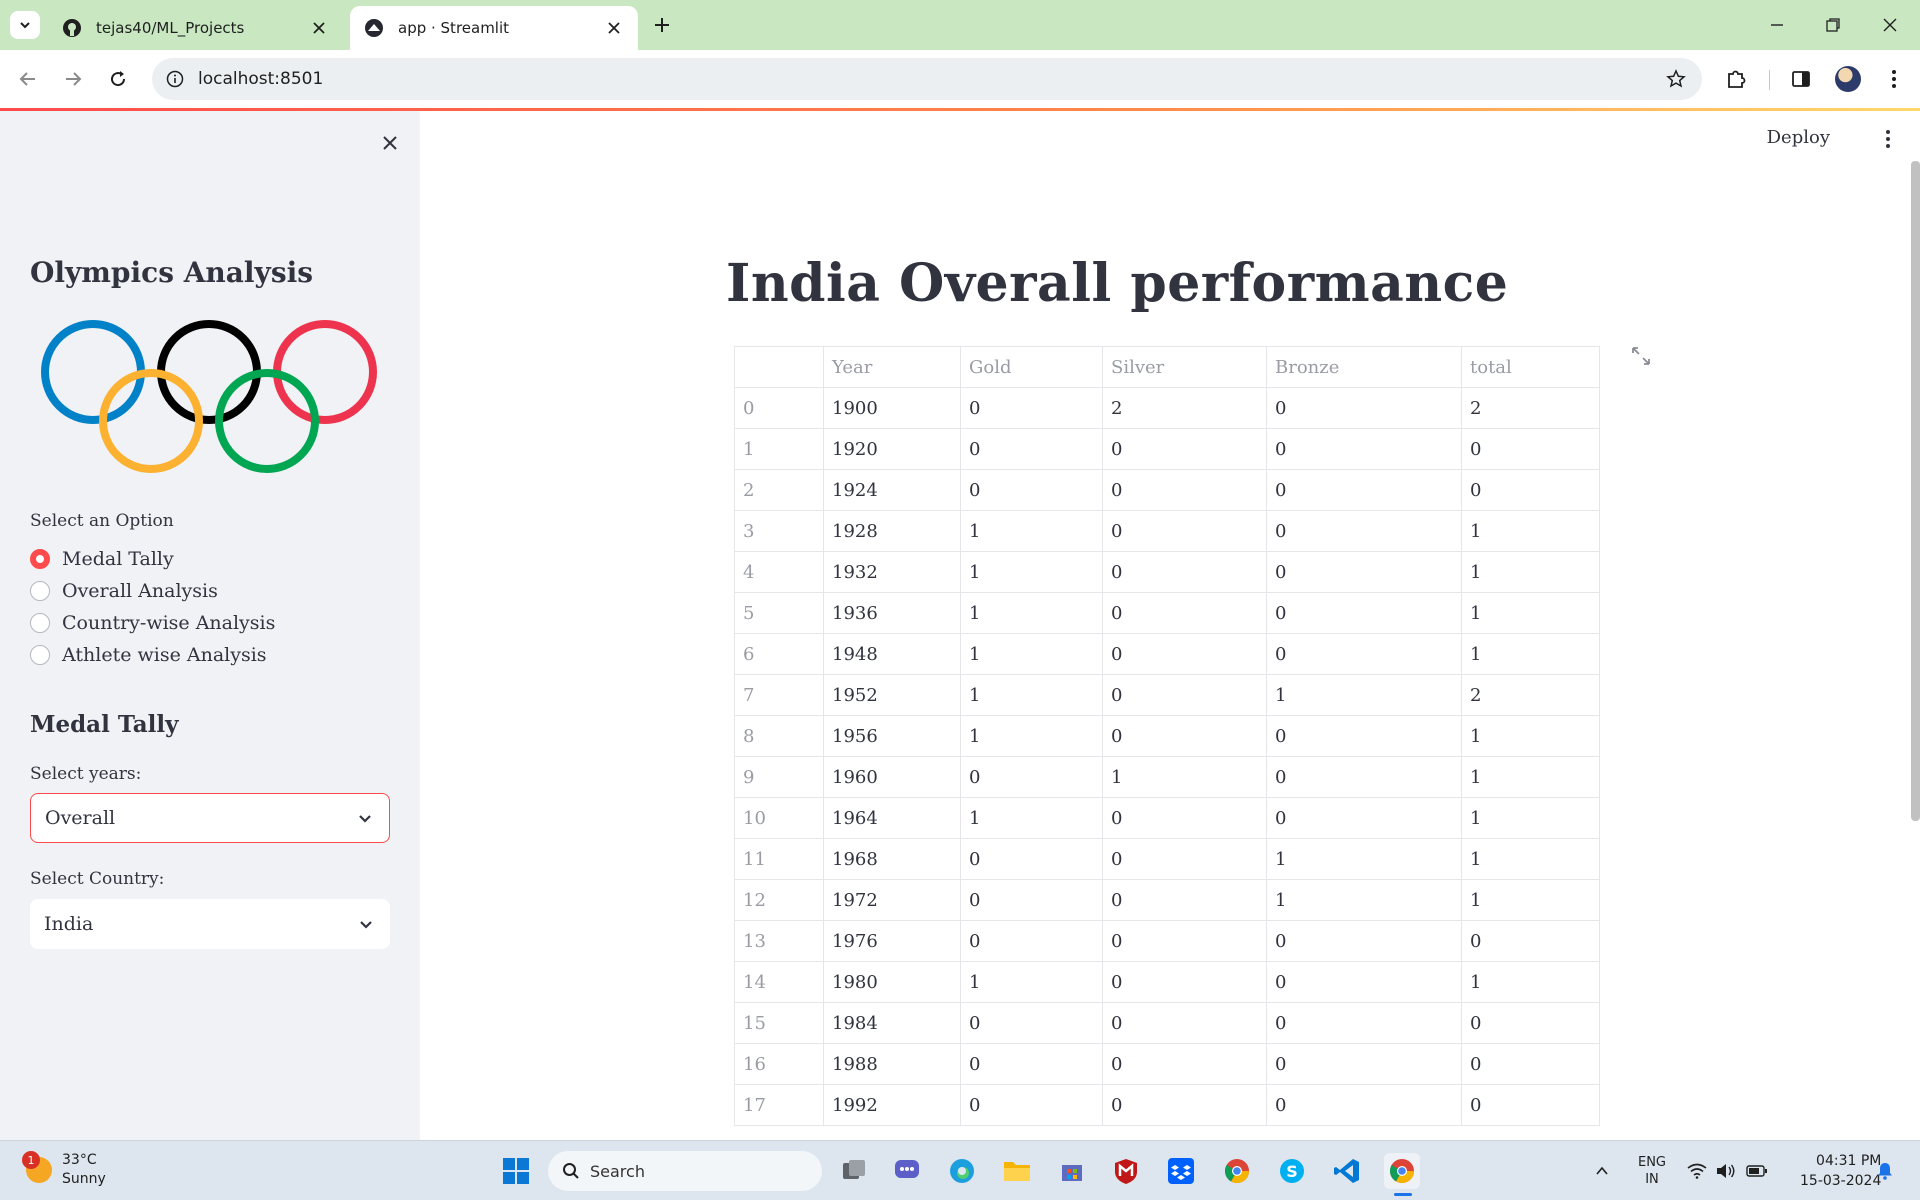 This screenshot has width=1920, height=1200. Describe the element at coordinates (1894, 79) in the screenshot. I see `browser-menu-button` at that location.